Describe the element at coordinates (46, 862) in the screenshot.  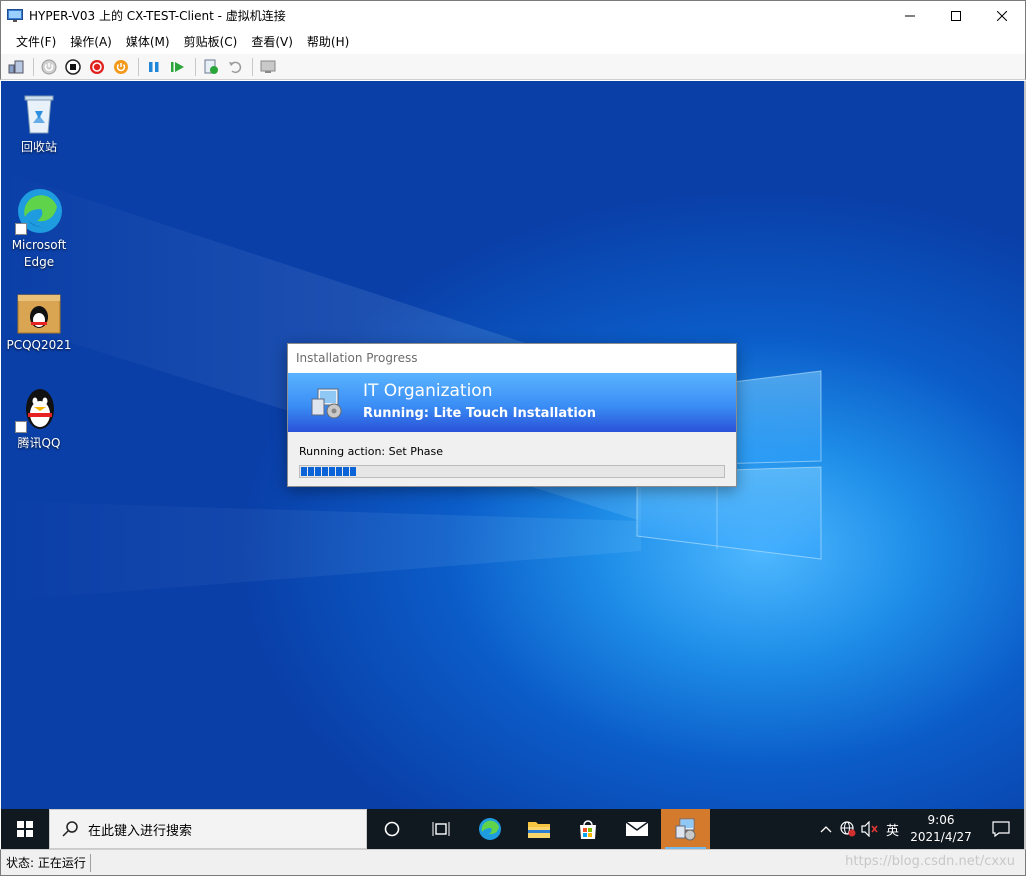
I see `vm-status-text: 状态: 正在运行` at that location.